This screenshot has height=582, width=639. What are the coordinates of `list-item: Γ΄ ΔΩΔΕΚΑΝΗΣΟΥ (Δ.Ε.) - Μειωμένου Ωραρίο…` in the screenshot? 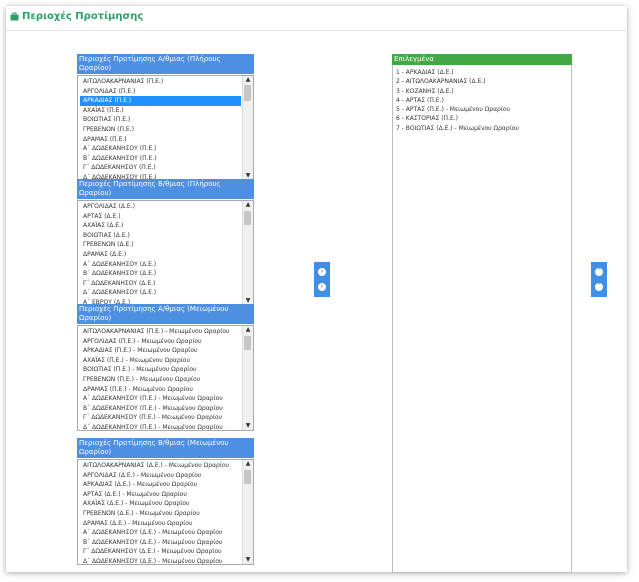 It's located at (160, 552).